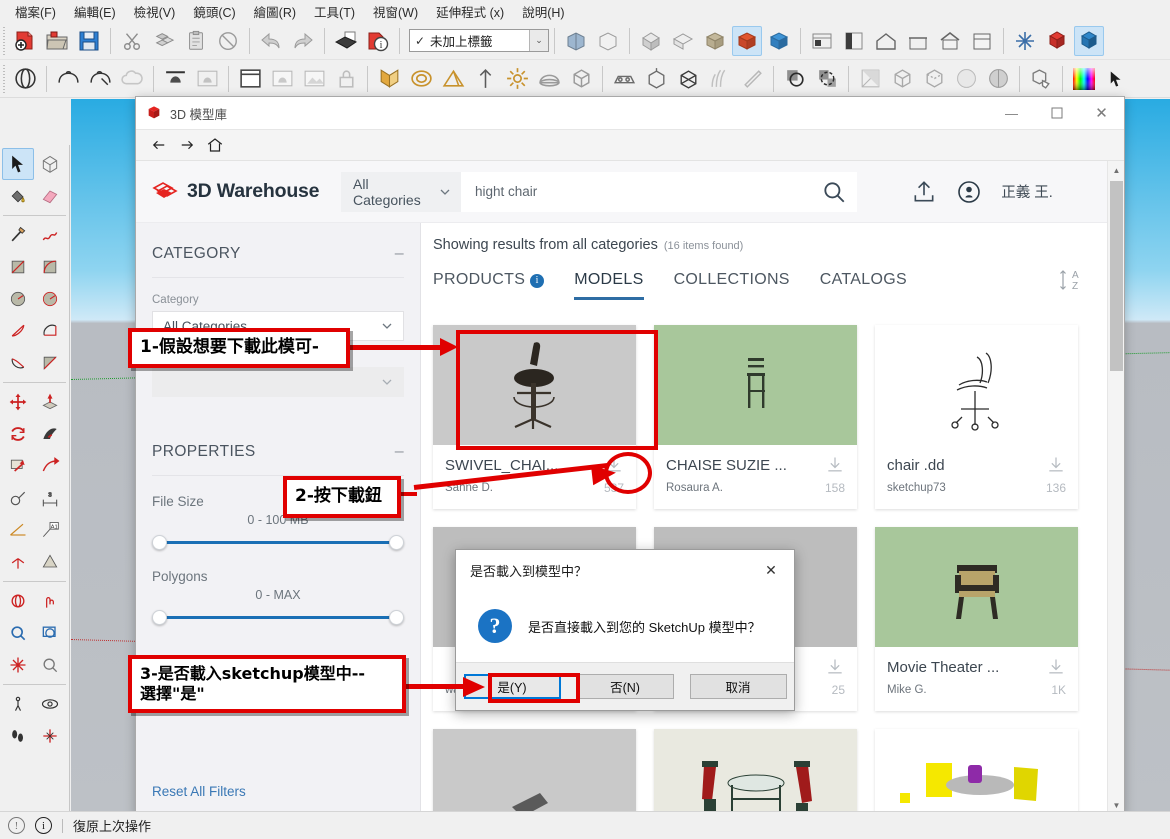 This screenshot has height=839, width=1170. Describe the element at coordinates (132, 41) in the screenshot. I see `cut-button` at that location.